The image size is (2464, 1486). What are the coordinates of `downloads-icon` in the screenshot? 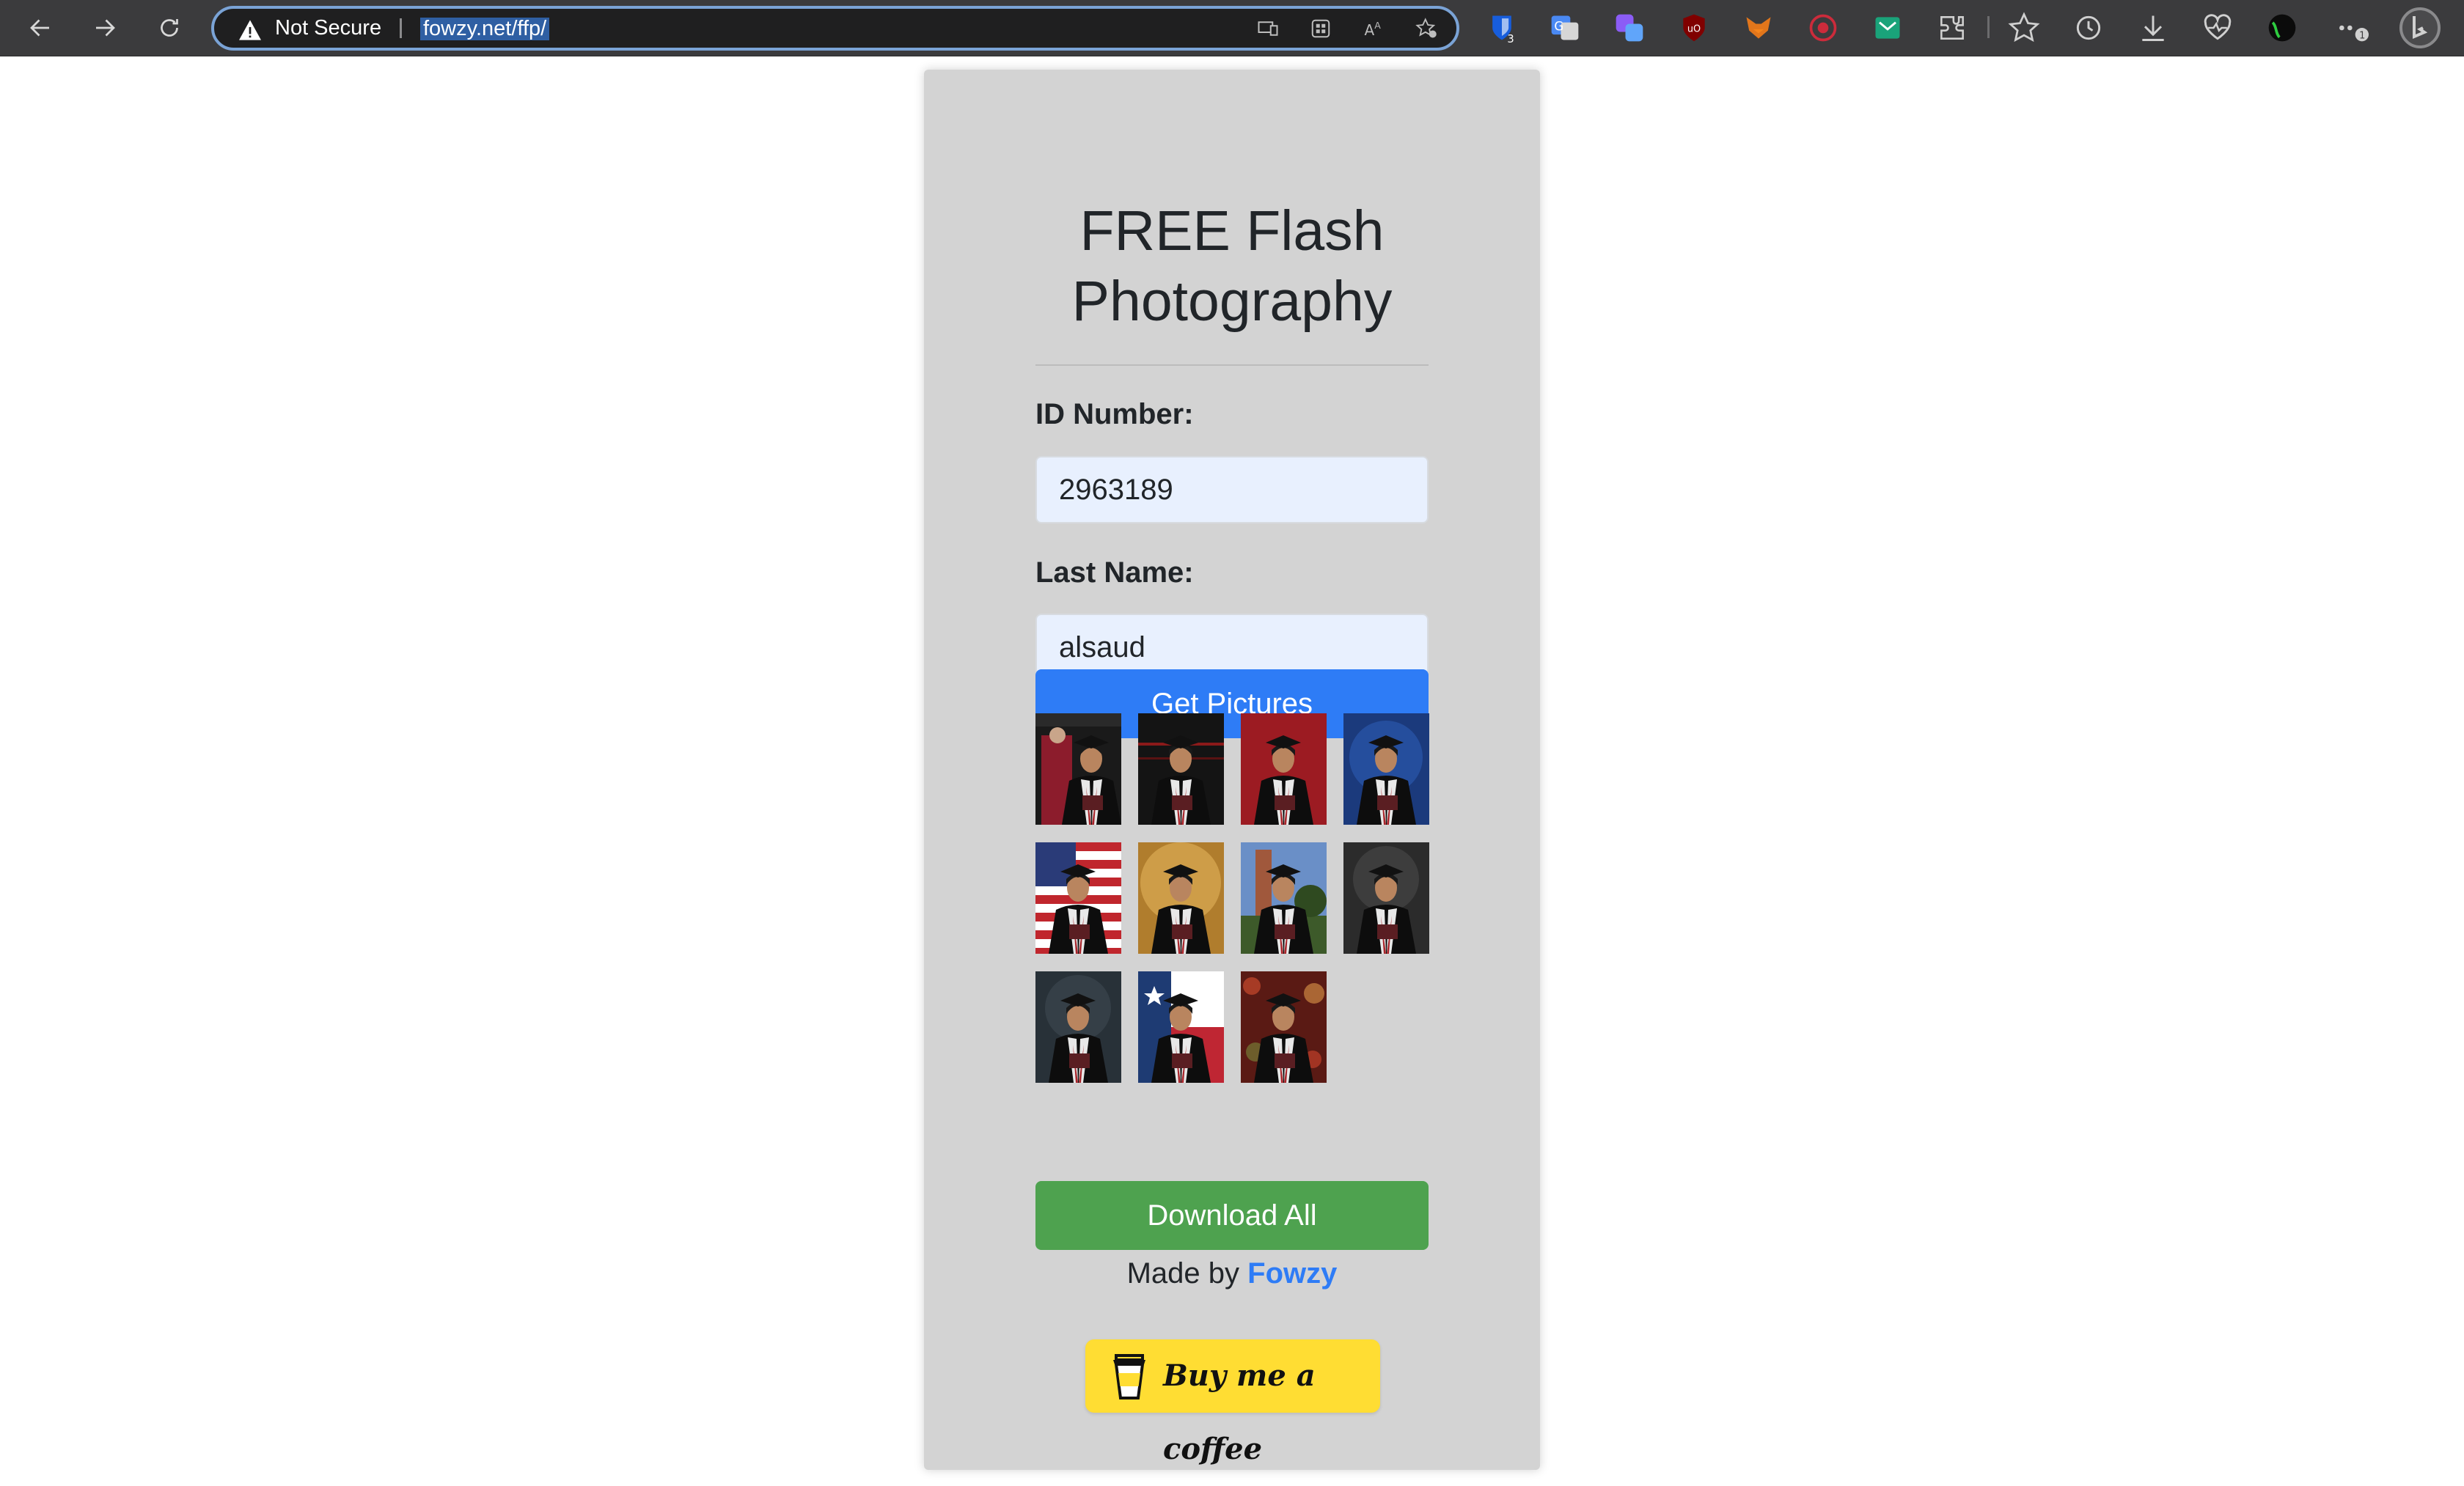 It's located at (2153, 28).